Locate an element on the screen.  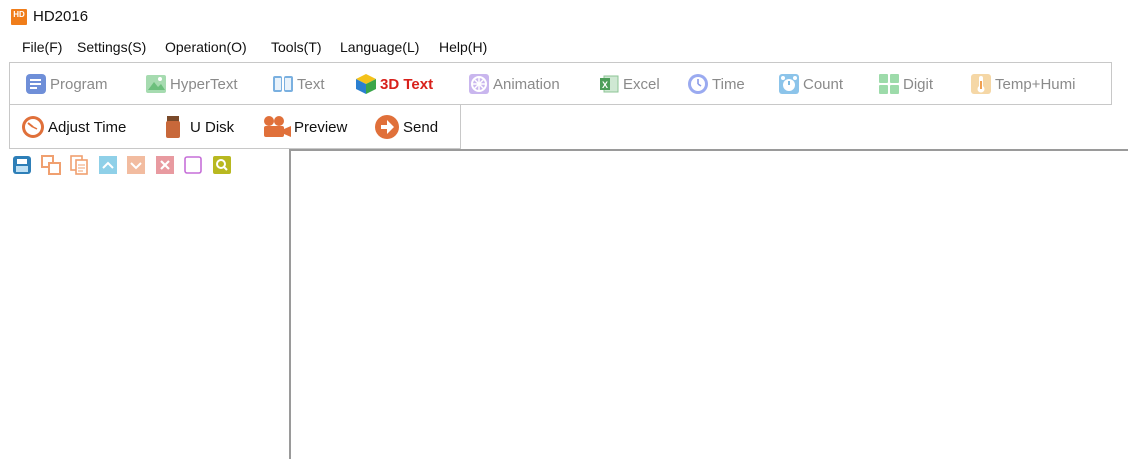
program-tools-bar is located at coordinates (126, 165).